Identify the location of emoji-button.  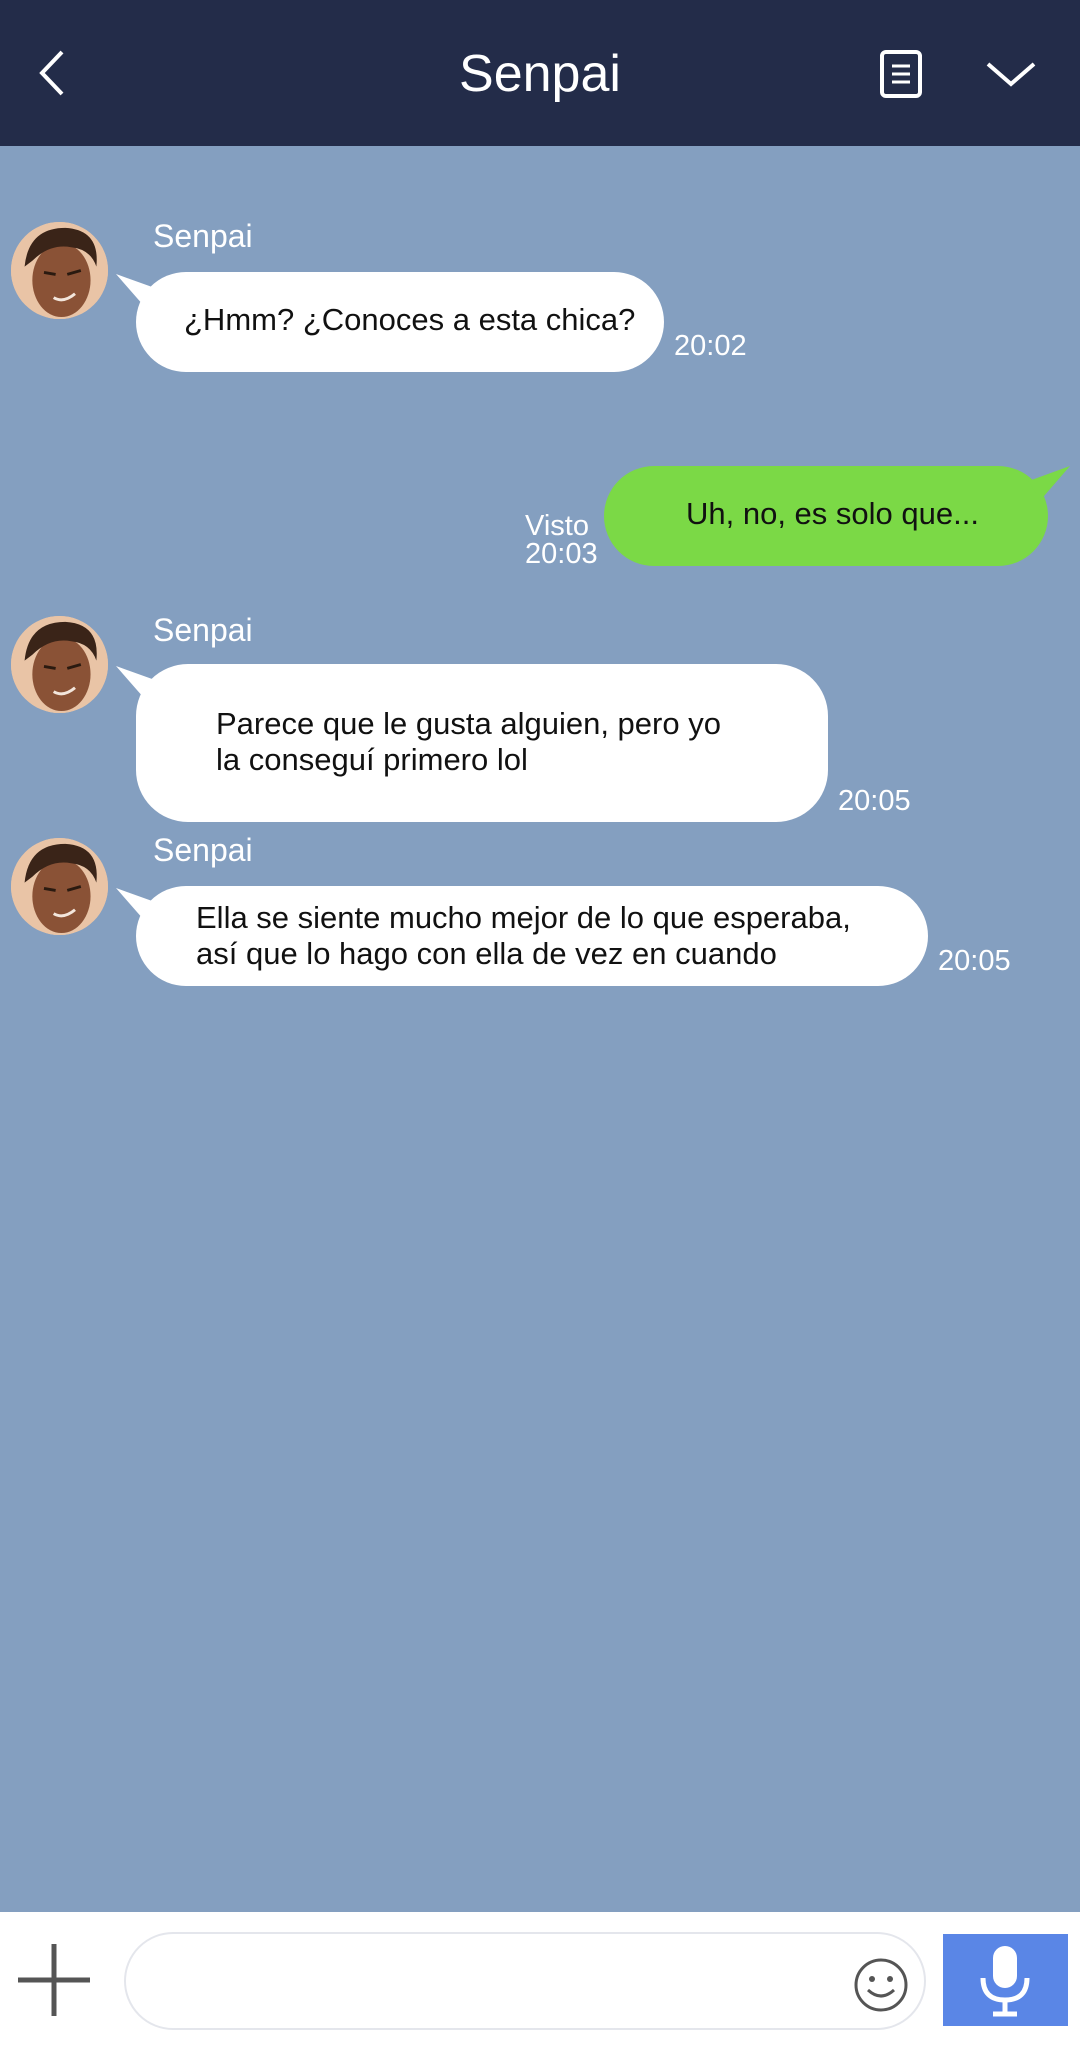
(881, 1985).